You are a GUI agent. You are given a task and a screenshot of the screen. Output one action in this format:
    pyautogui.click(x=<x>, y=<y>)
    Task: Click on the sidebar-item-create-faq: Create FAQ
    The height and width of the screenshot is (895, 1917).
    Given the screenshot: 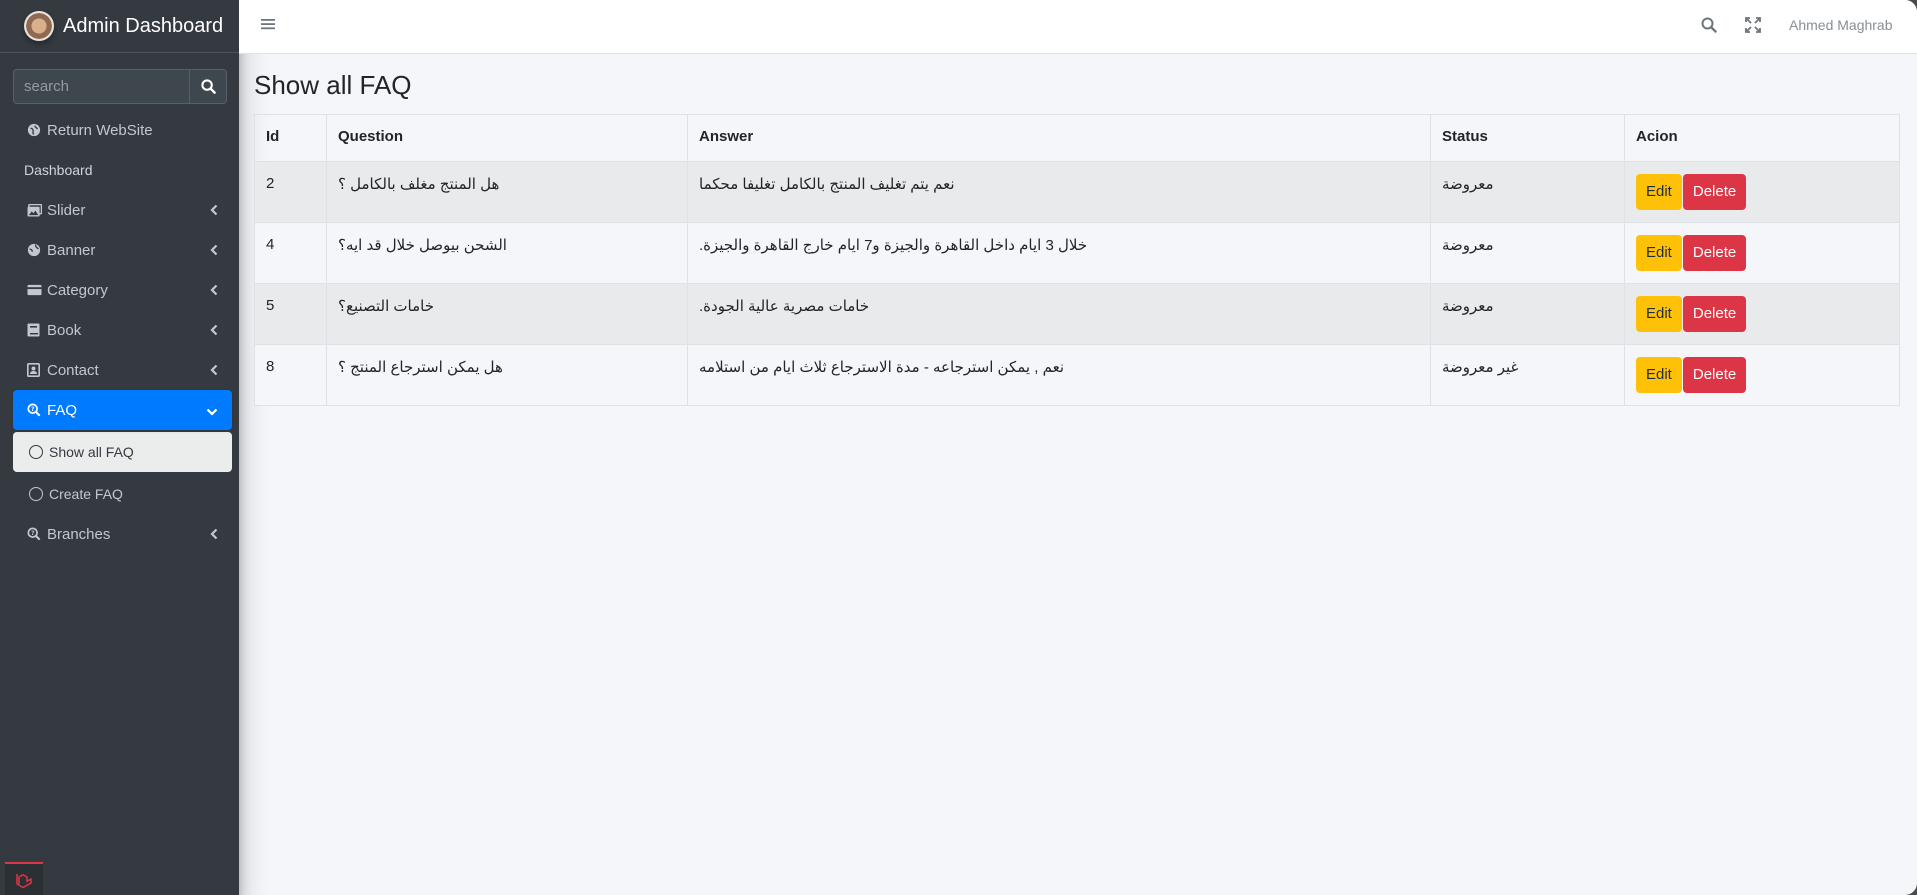 What is the action you would take?
    pyautogui.click(x=122, y=494)
    